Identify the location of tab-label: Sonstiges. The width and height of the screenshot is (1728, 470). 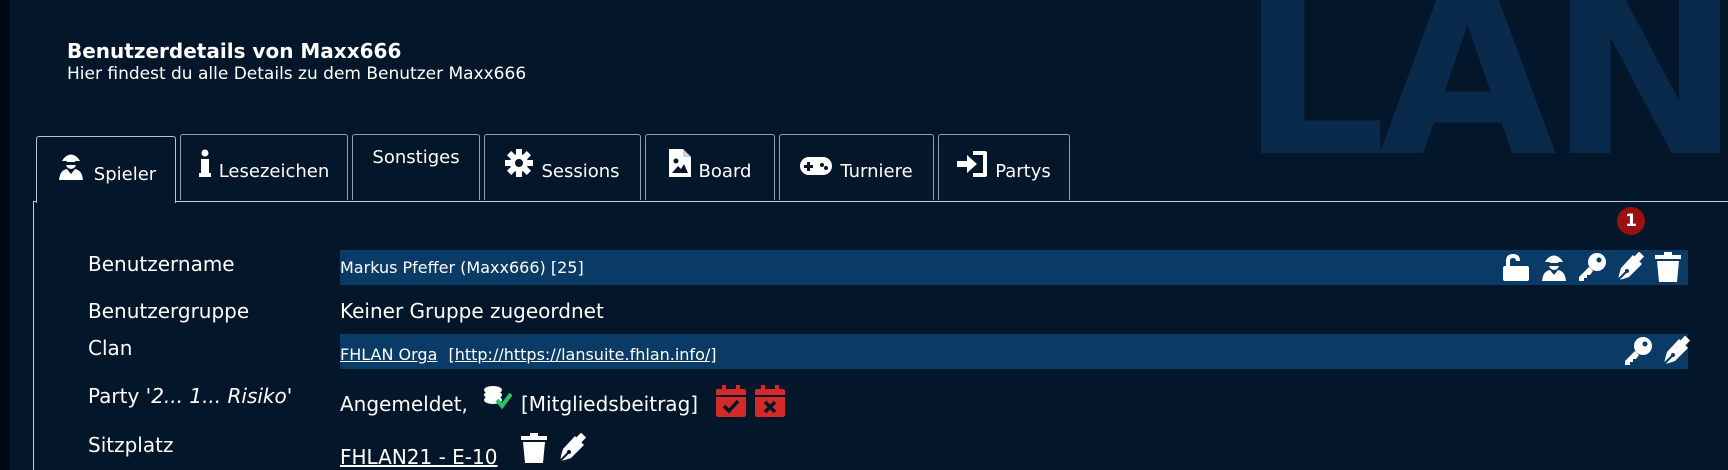
(416, 157).